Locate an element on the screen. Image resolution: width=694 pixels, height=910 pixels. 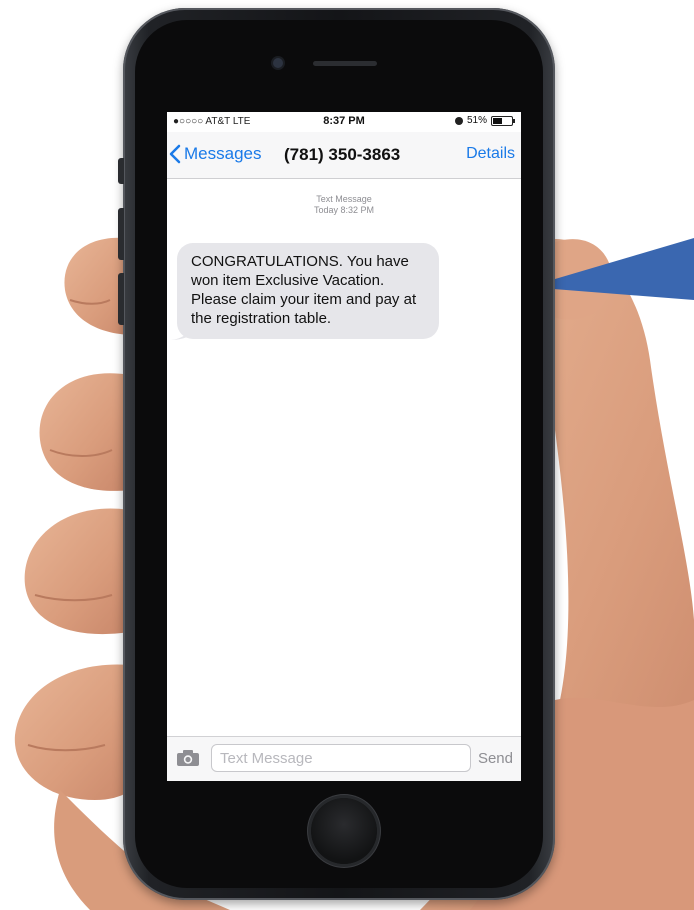
message-meta: Text Message Today 8:32 PM is located at coordinates (344, 205).